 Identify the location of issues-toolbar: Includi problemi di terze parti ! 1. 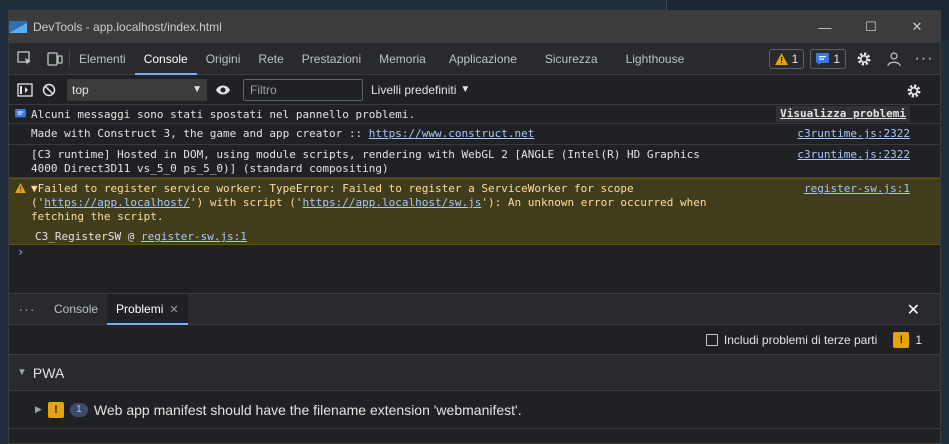
(474, 340).